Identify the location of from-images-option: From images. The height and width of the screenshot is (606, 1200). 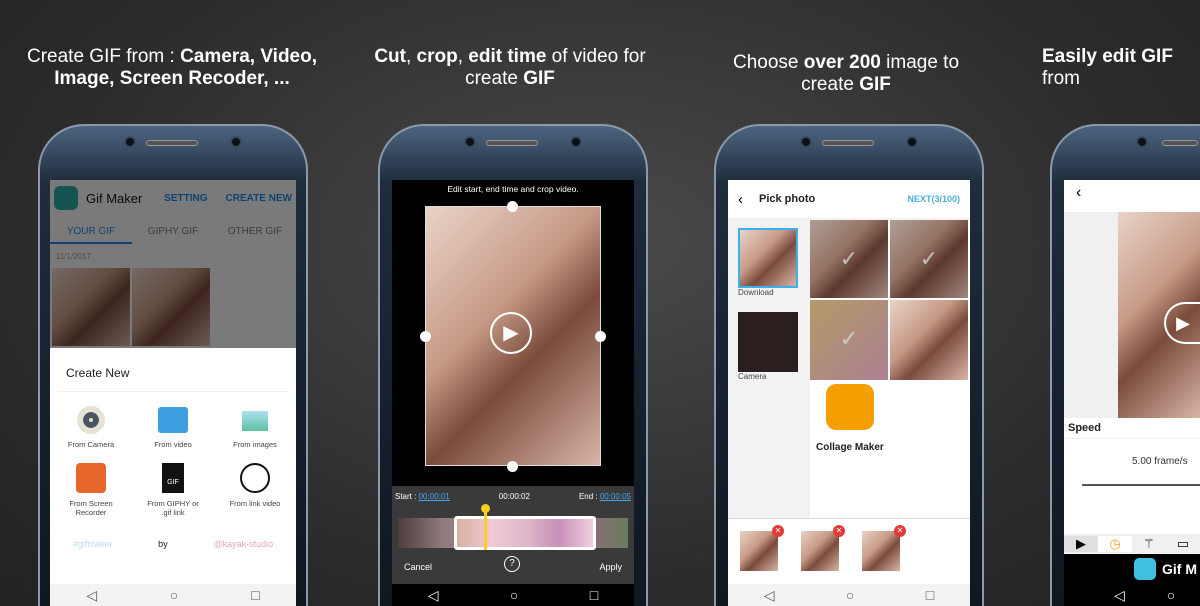
(255, 427).